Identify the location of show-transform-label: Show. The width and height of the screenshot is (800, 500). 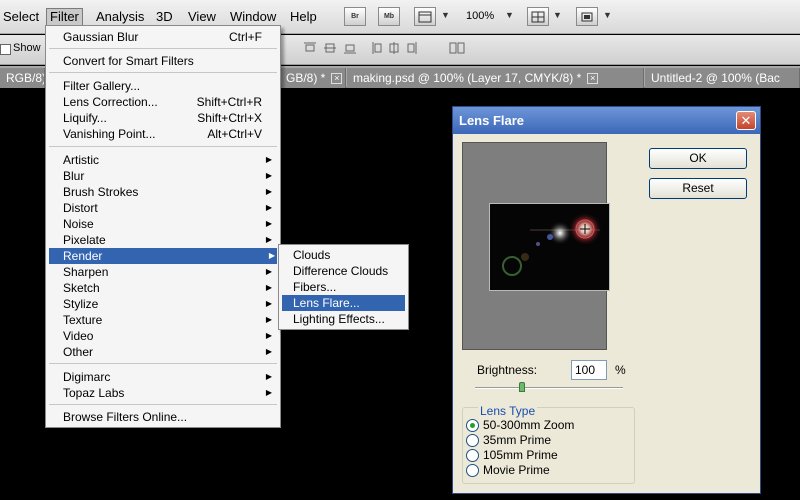
(27, 48).